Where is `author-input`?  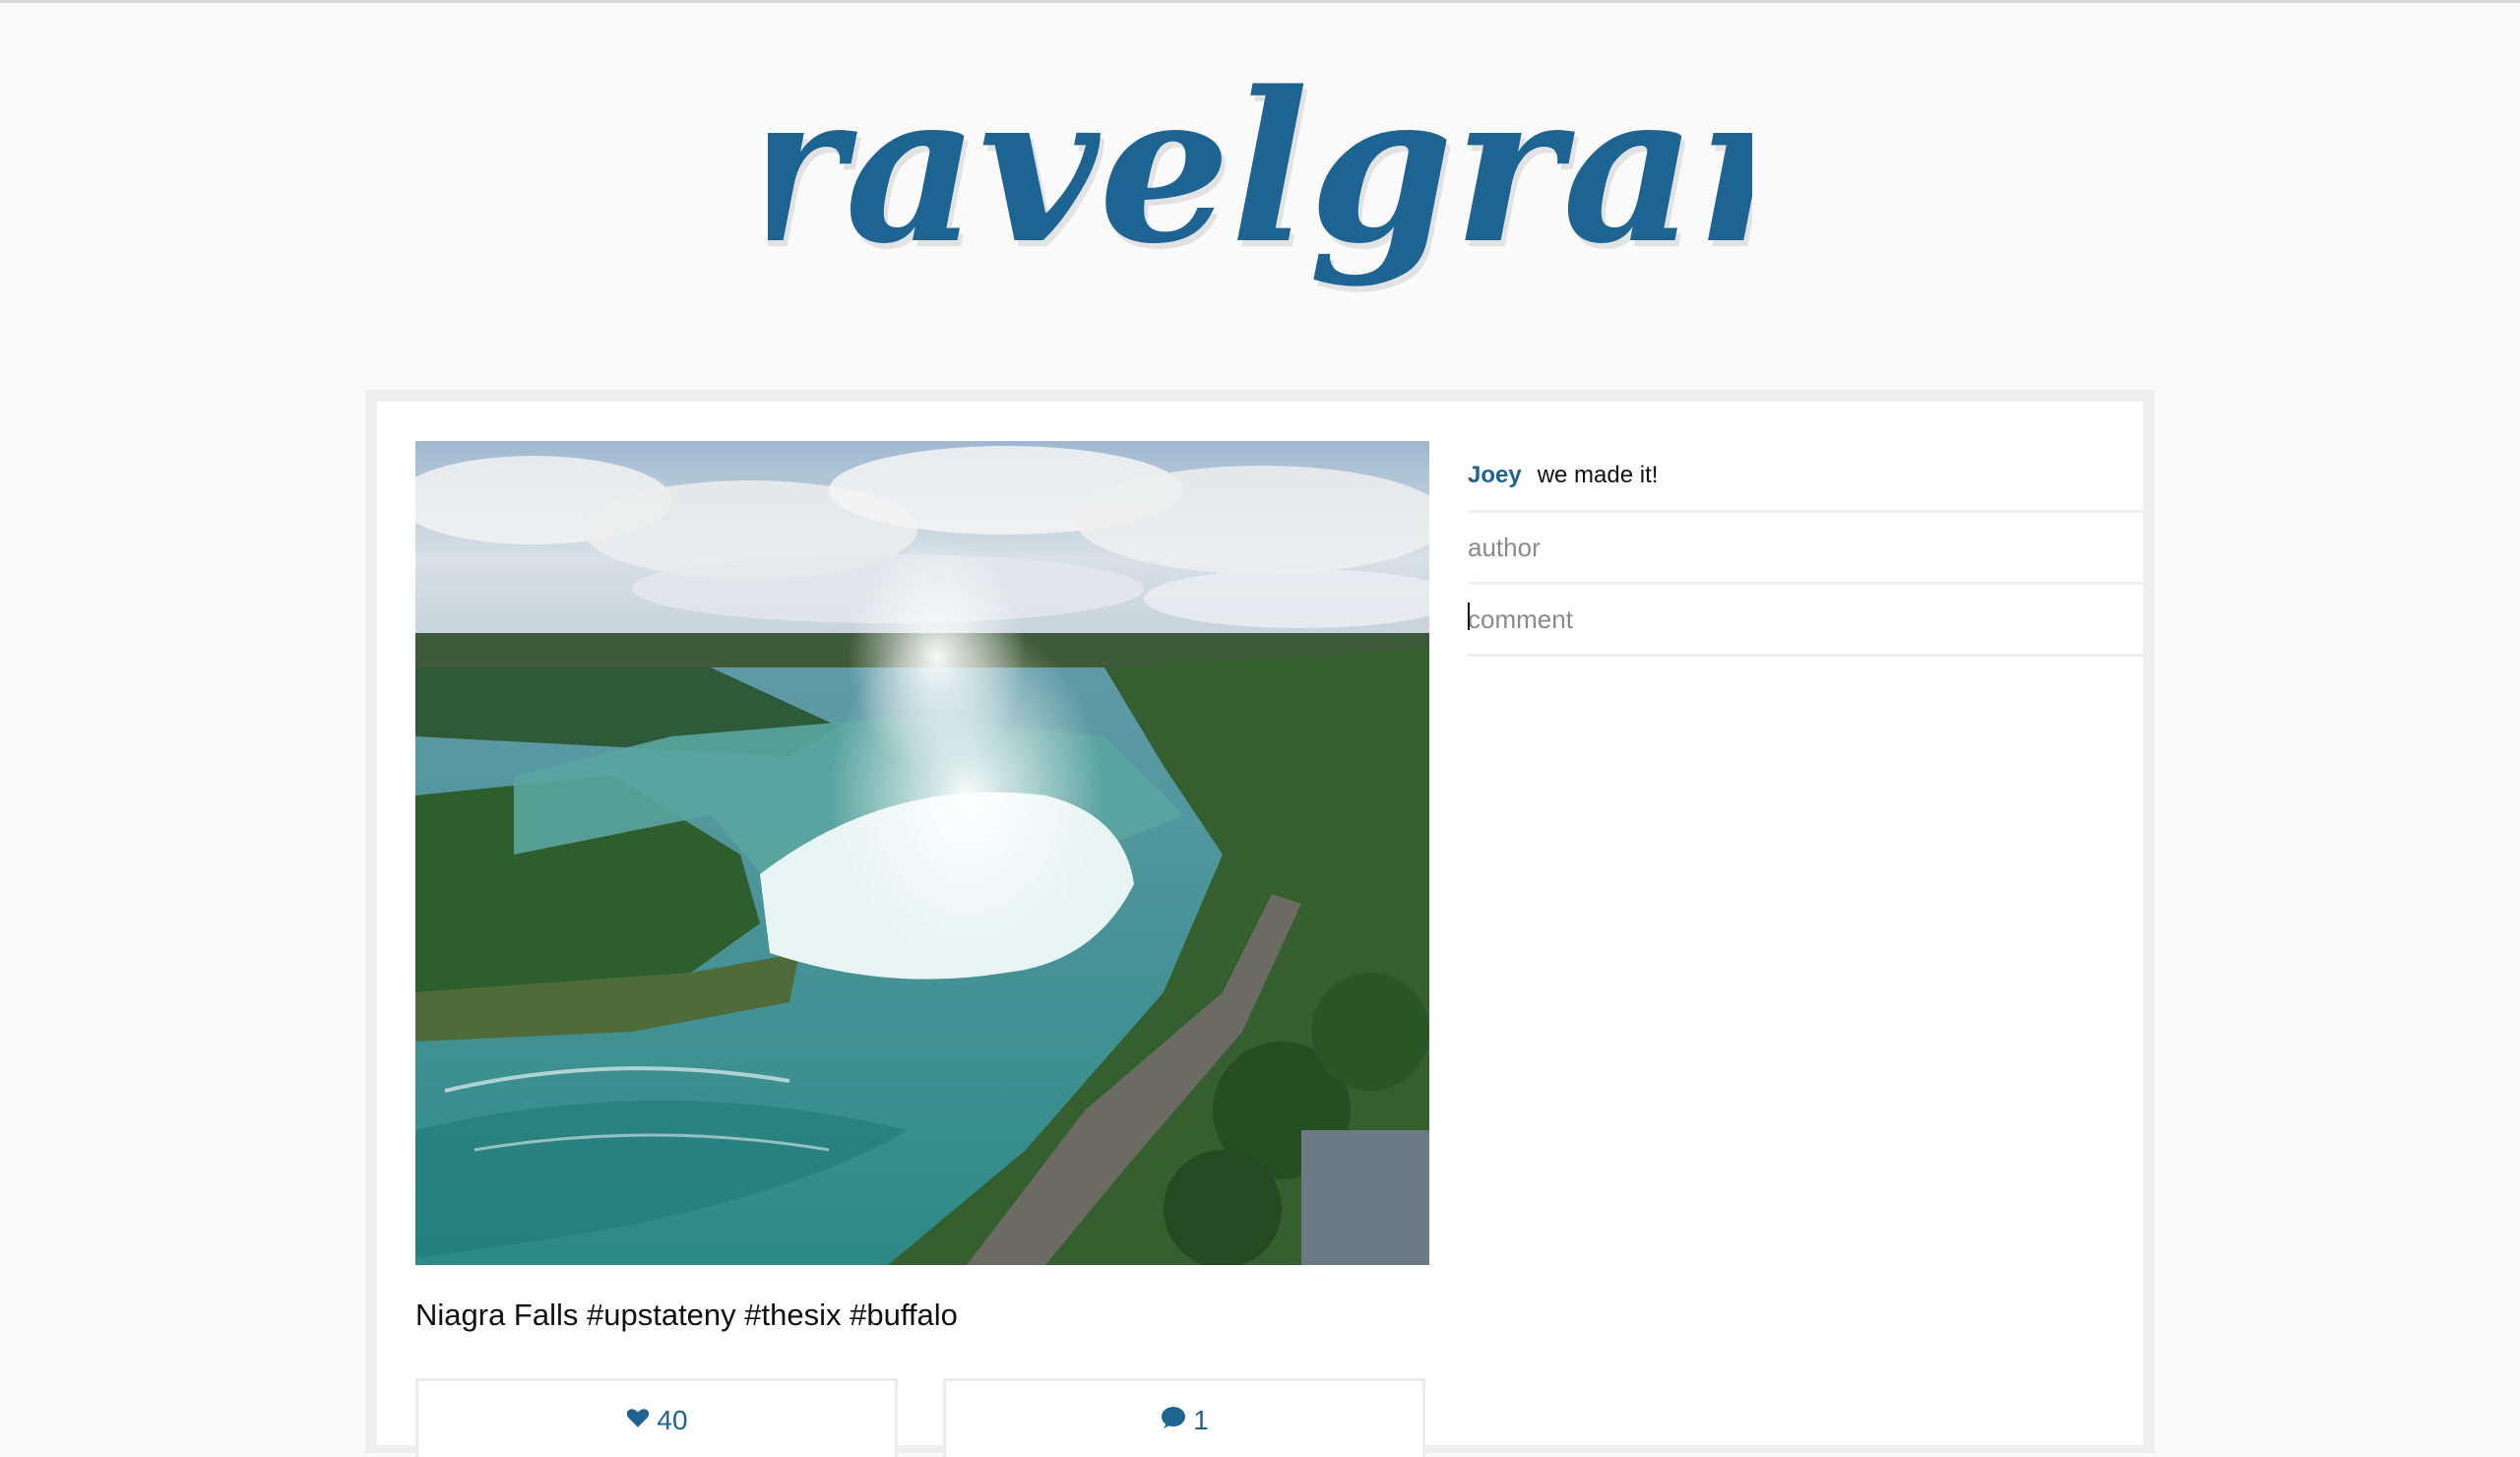
author-input is located at coordinates (1805, 547).